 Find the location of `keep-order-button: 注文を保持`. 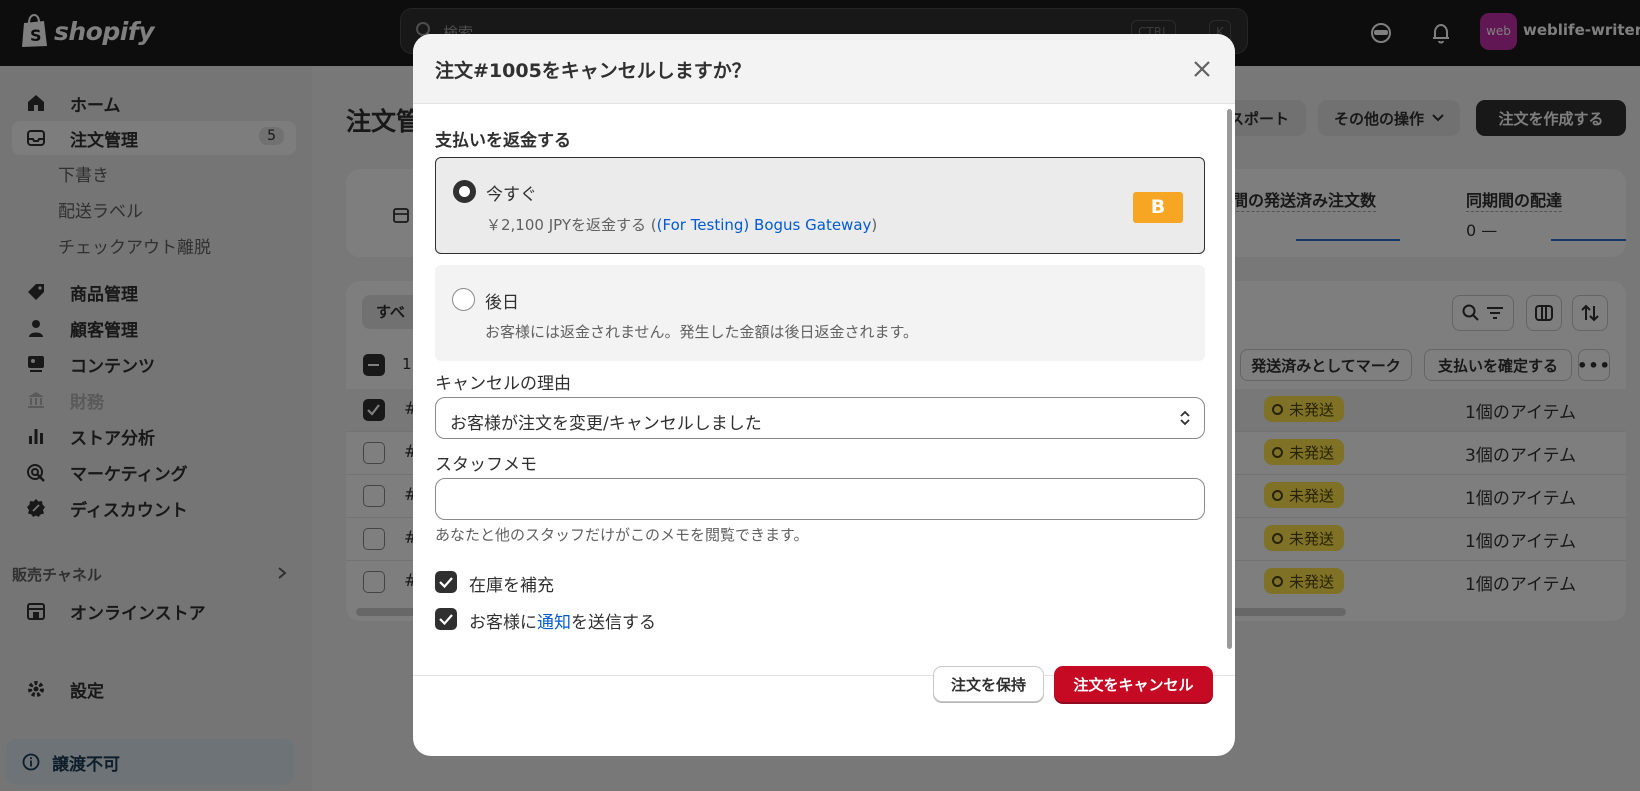

keep-order-button: 注文を保持 is located at coordinates (988, 684).